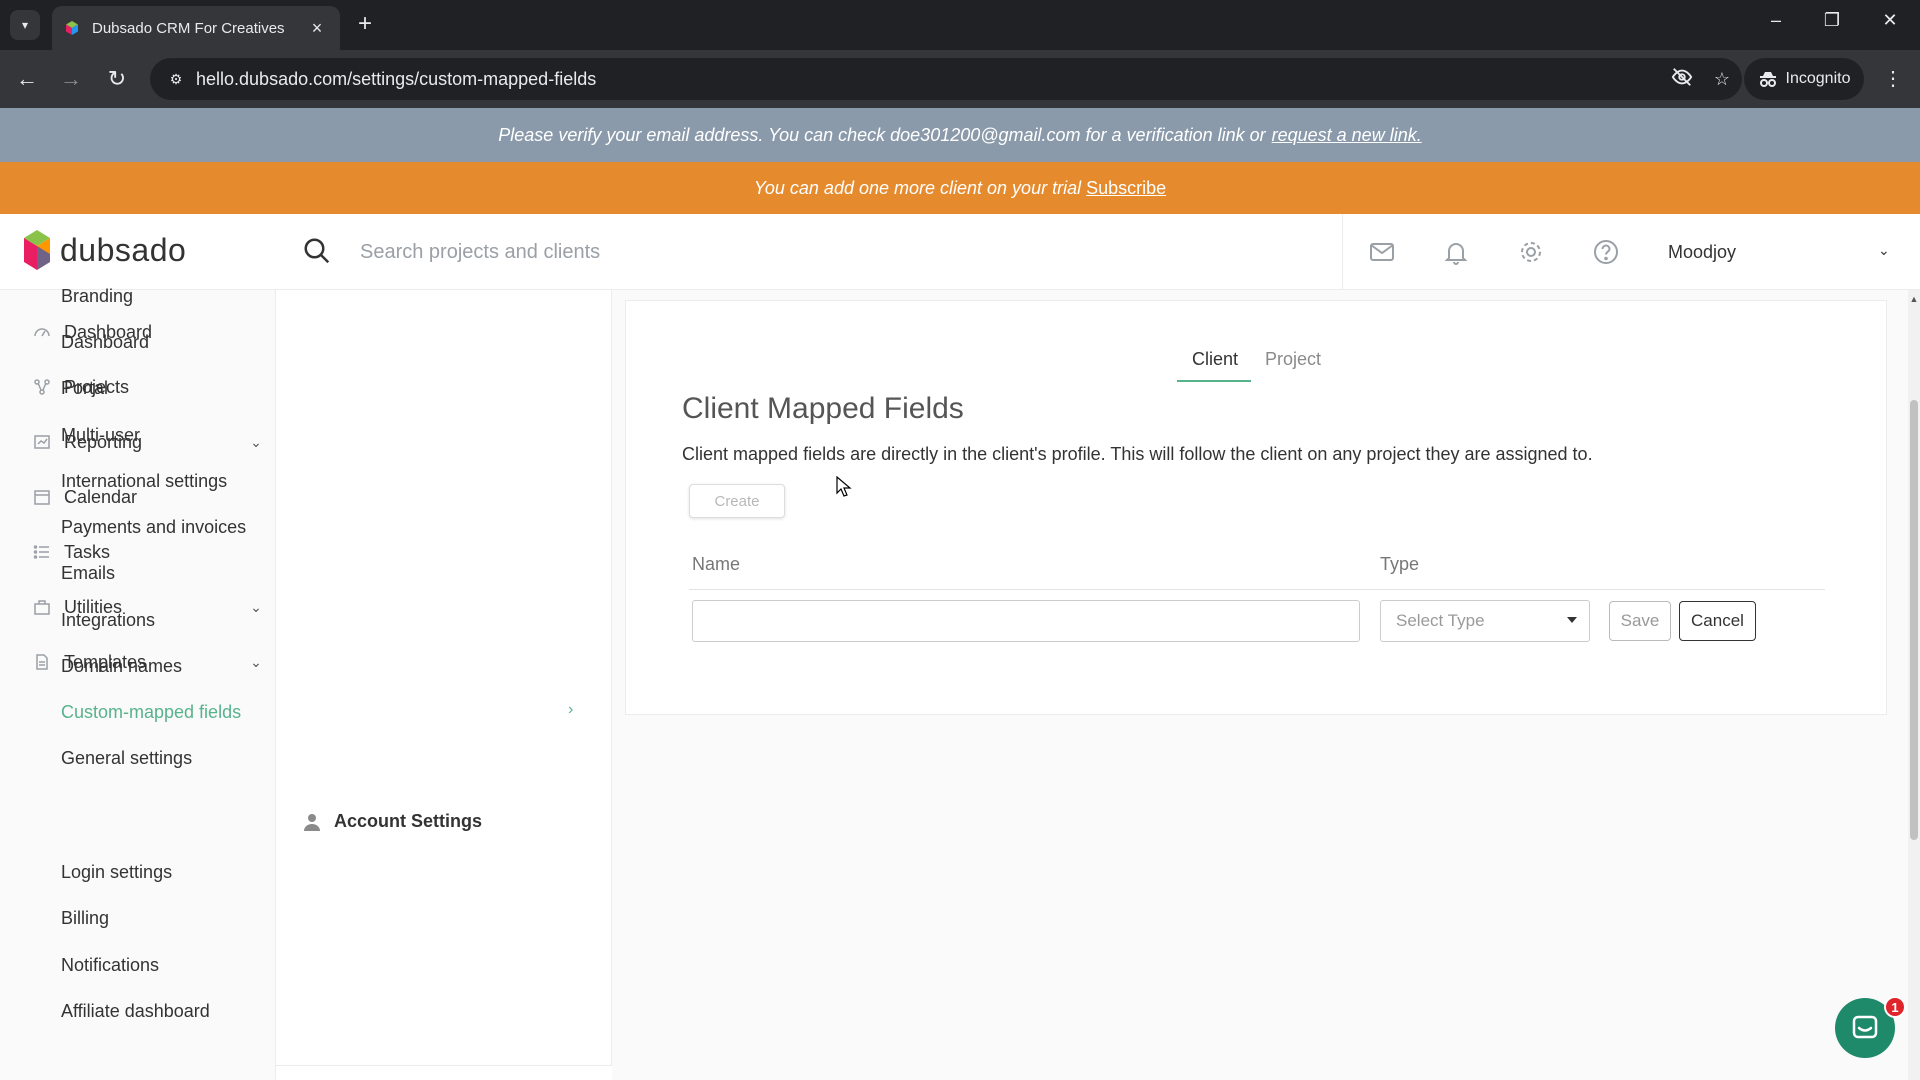 The height and width of the screenshot is (1080, 1920). What do you see at coordinates (1914, 299) in the screenshot?
I see `scroll-up-arrow-icon: ▲` at bounding box center [1914, 299].